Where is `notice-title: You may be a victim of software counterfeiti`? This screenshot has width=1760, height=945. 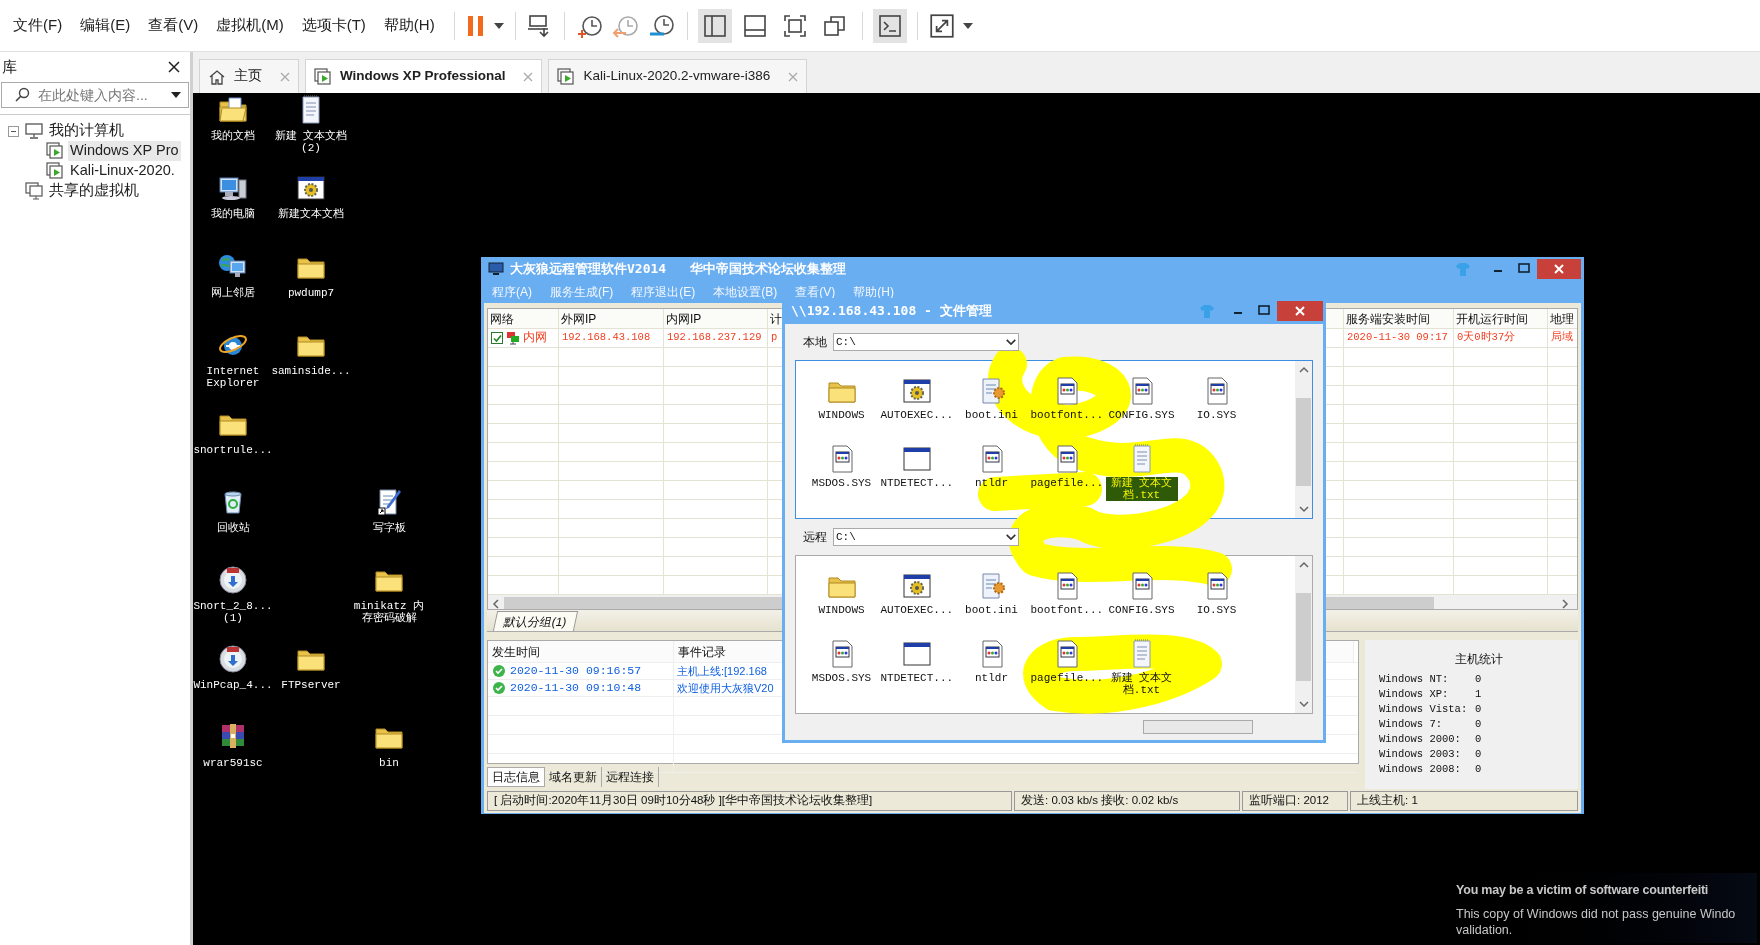 notice-title: You may be a victim of software counterfeiti is located at coordinates (1583, 890).